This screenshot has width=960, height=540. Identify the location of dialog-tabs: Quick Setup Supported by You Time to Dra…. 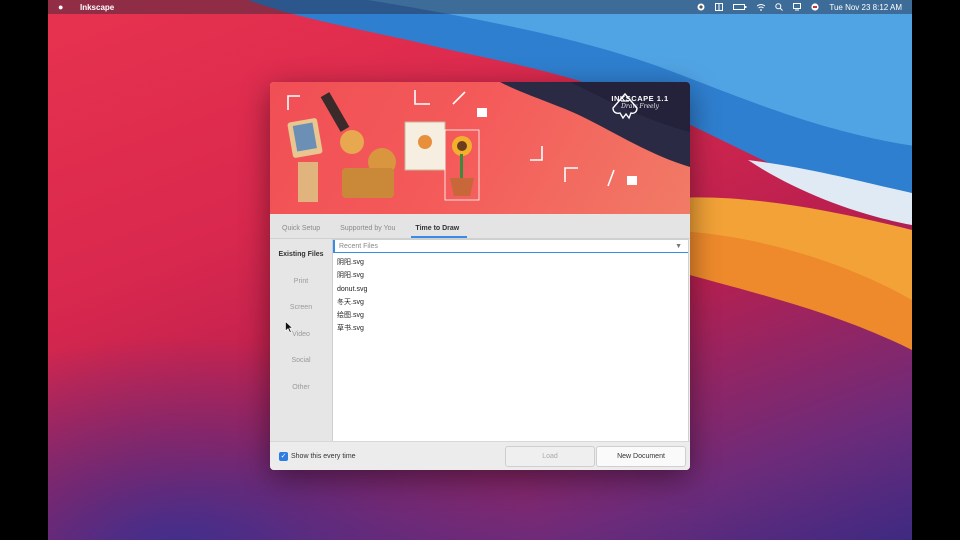
(480, 226).